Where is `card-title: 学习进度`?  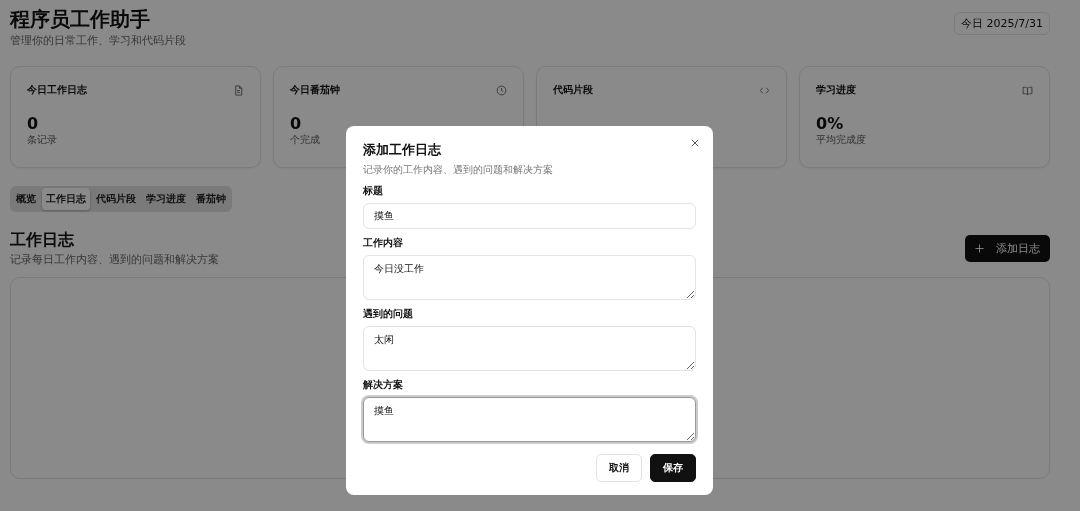
card-title: 学习进度 is located at coordinates (836, 90).